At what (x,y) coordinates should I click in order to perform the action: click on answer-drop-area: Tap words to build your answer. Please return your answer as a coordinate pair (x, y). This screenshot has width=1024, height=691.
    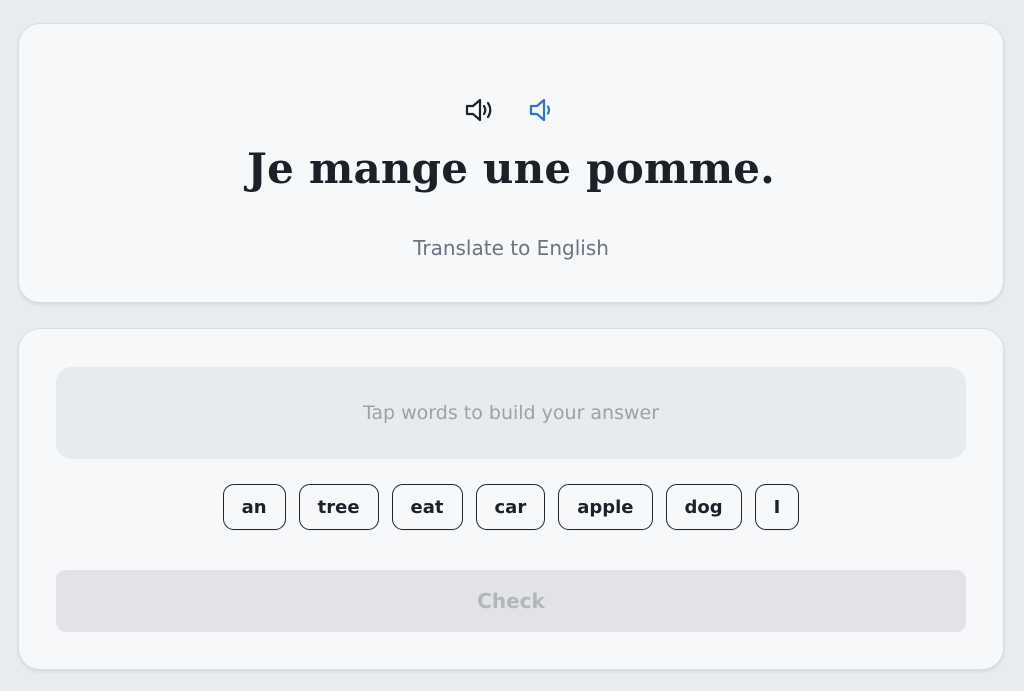
    Looking at the image, I should click on (511, 413).